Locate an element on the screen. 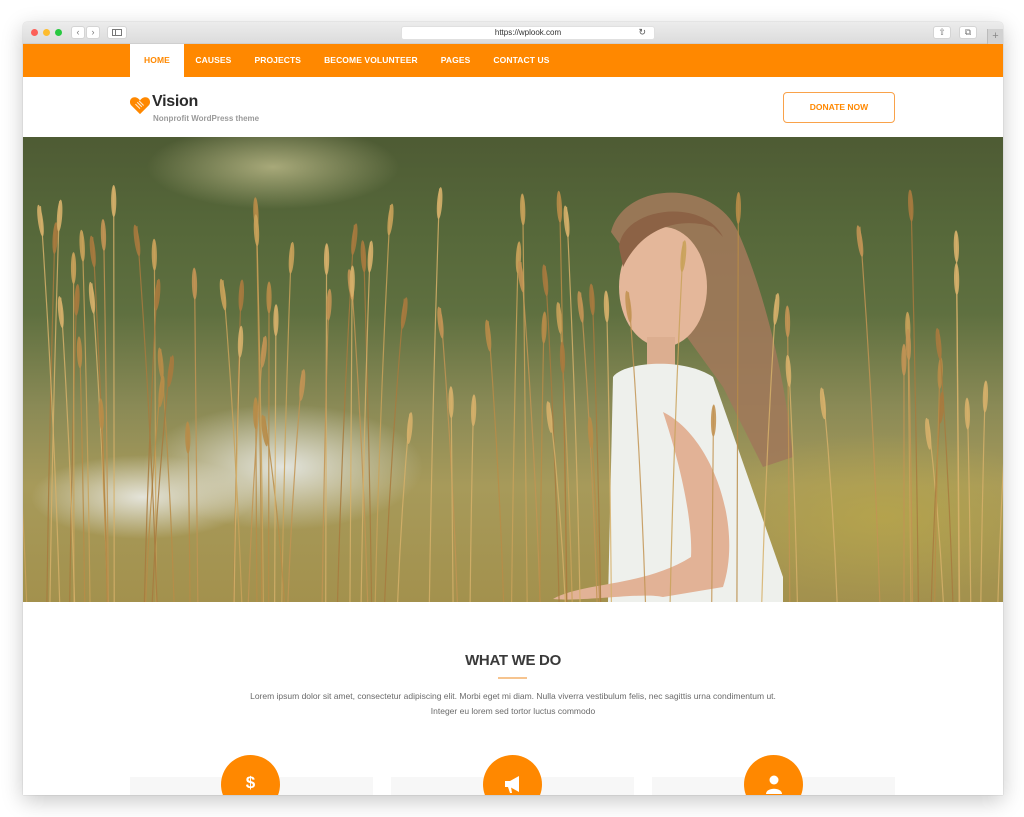  nav-item-pages: PAGES is located at coordinates (455, 60).